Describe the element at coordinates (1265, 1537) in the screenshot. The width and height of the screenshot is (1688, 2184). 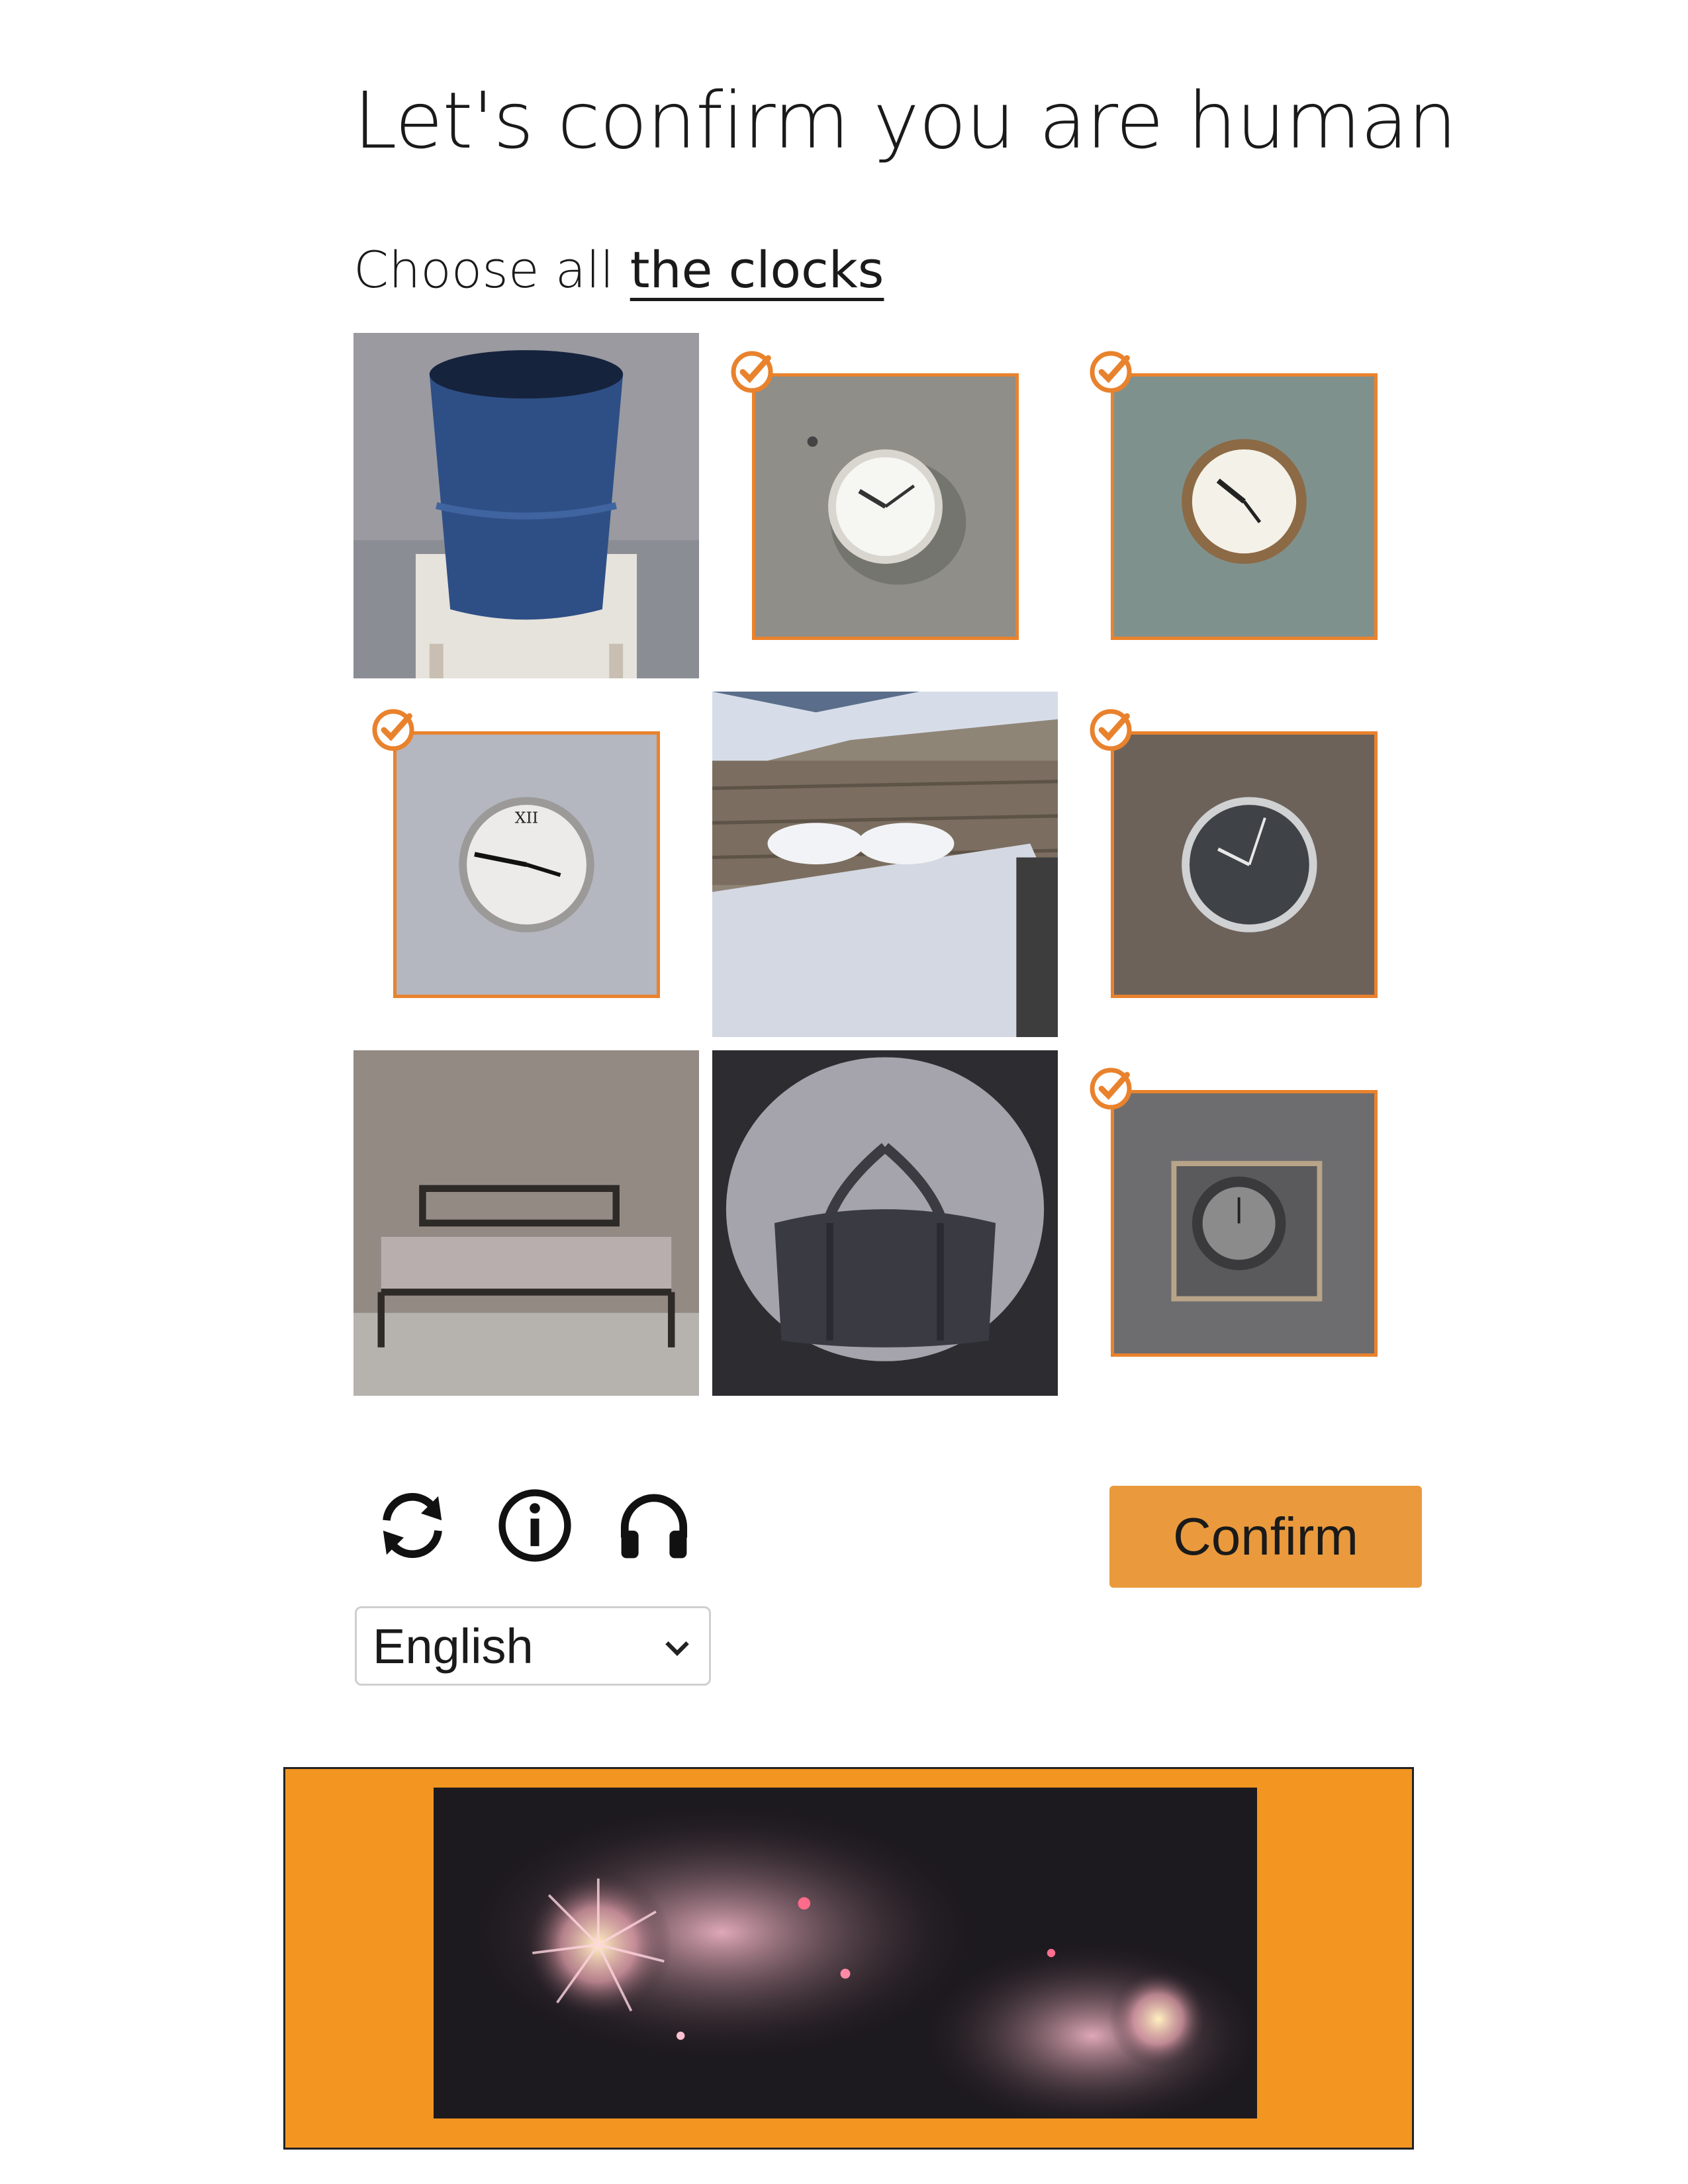
I see `confirm-button: Confirm` at that location.